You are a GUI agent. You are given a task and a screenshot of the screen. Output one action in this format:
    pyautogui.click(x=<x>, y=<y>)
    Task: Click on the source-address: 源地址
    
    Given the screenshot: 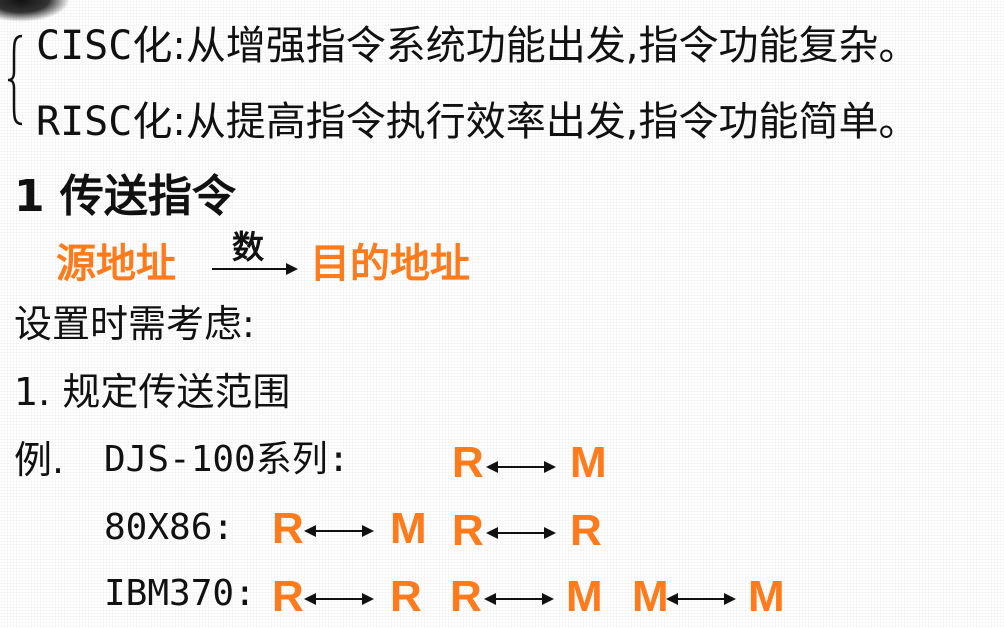 What is the action you would take?
    pyautogui.click(x=116, y=264)
    